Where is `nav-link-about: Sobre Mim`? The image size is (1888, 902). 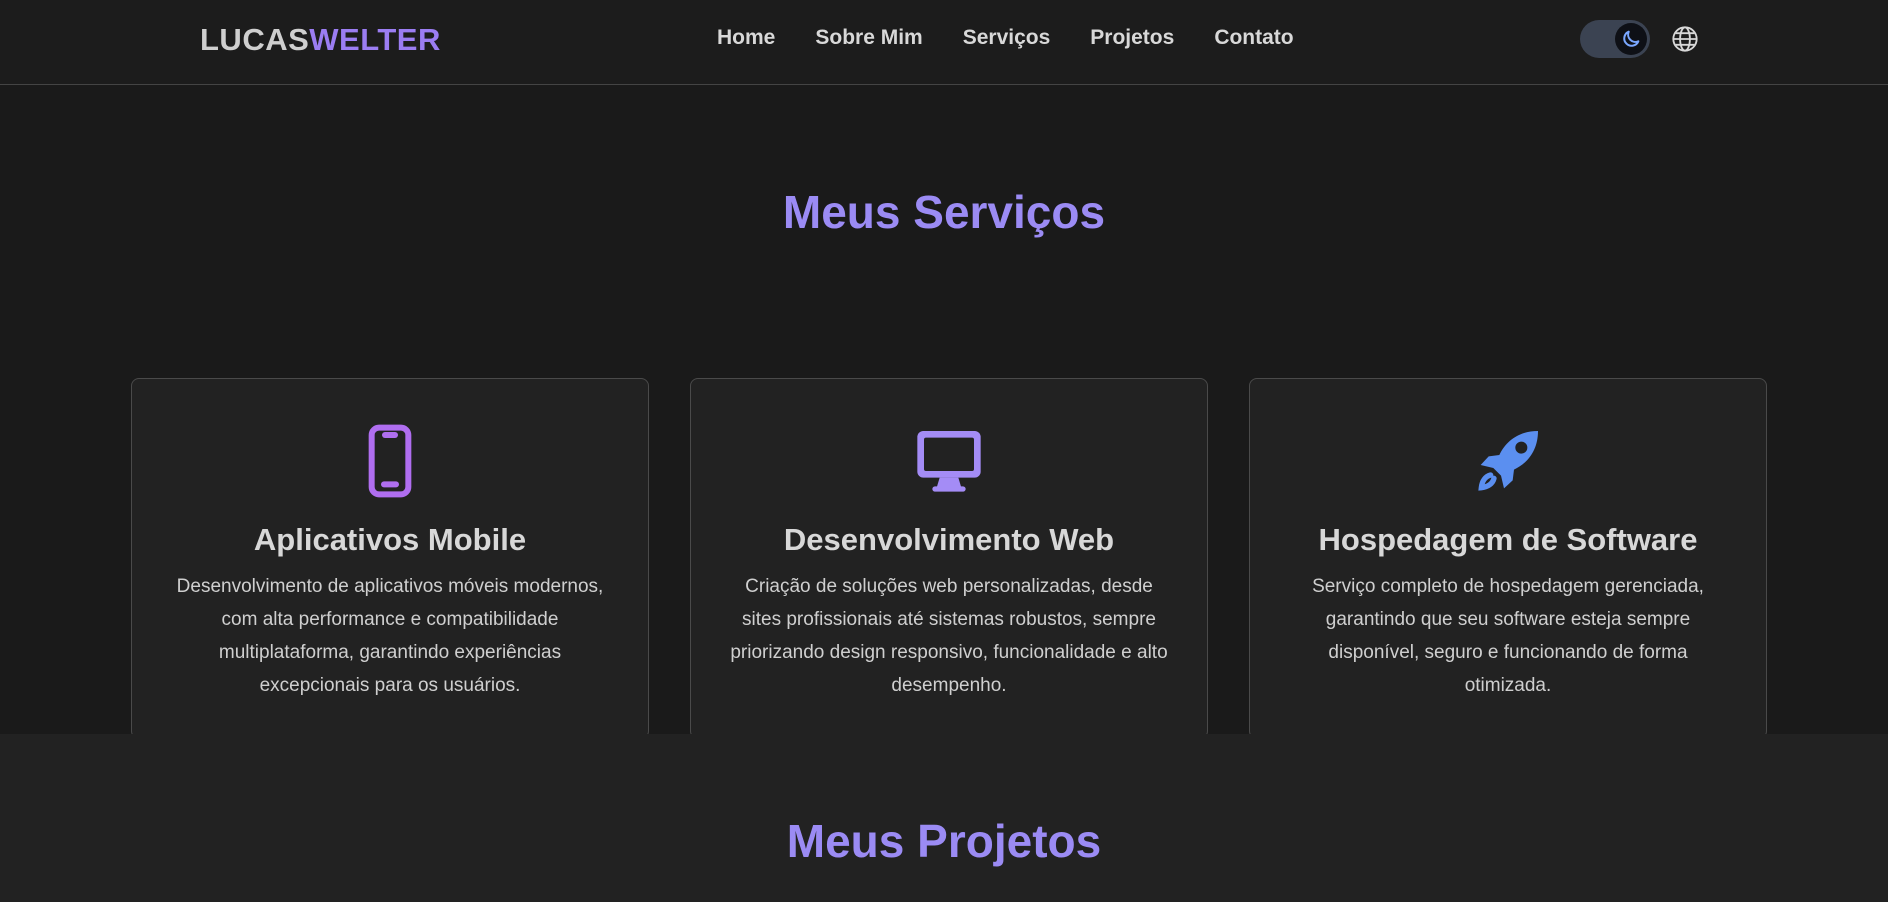
nav-link-about: Sobre Mim is located at coordinates (868, 38).